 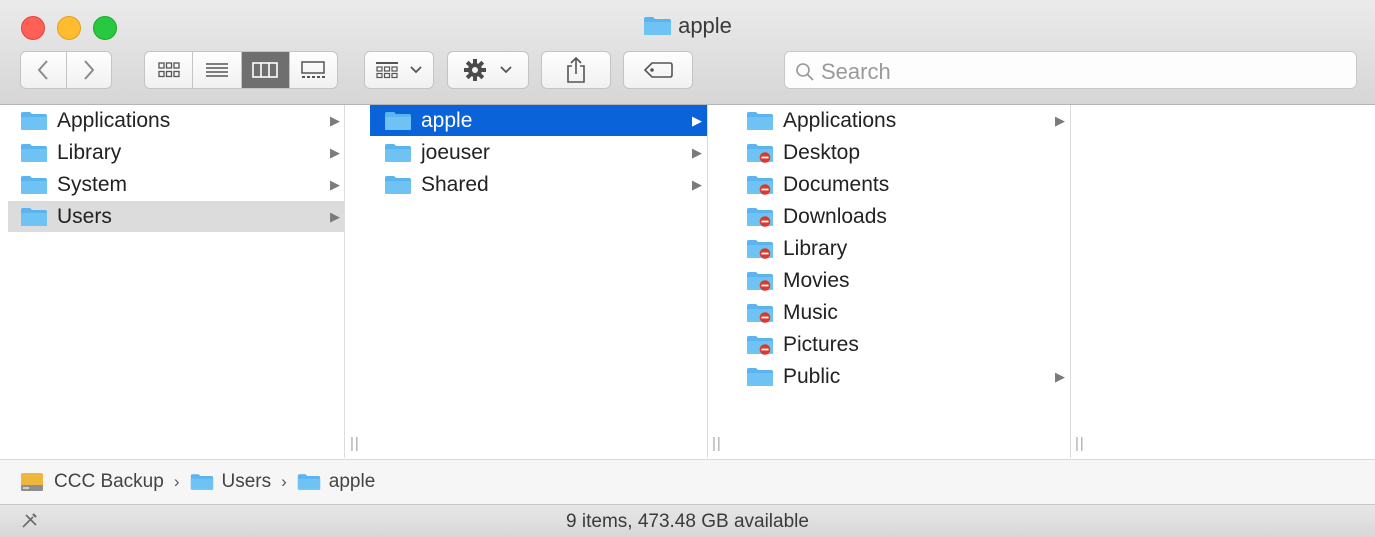 I want to click on view-mode-control, so click(x=241, y=70).